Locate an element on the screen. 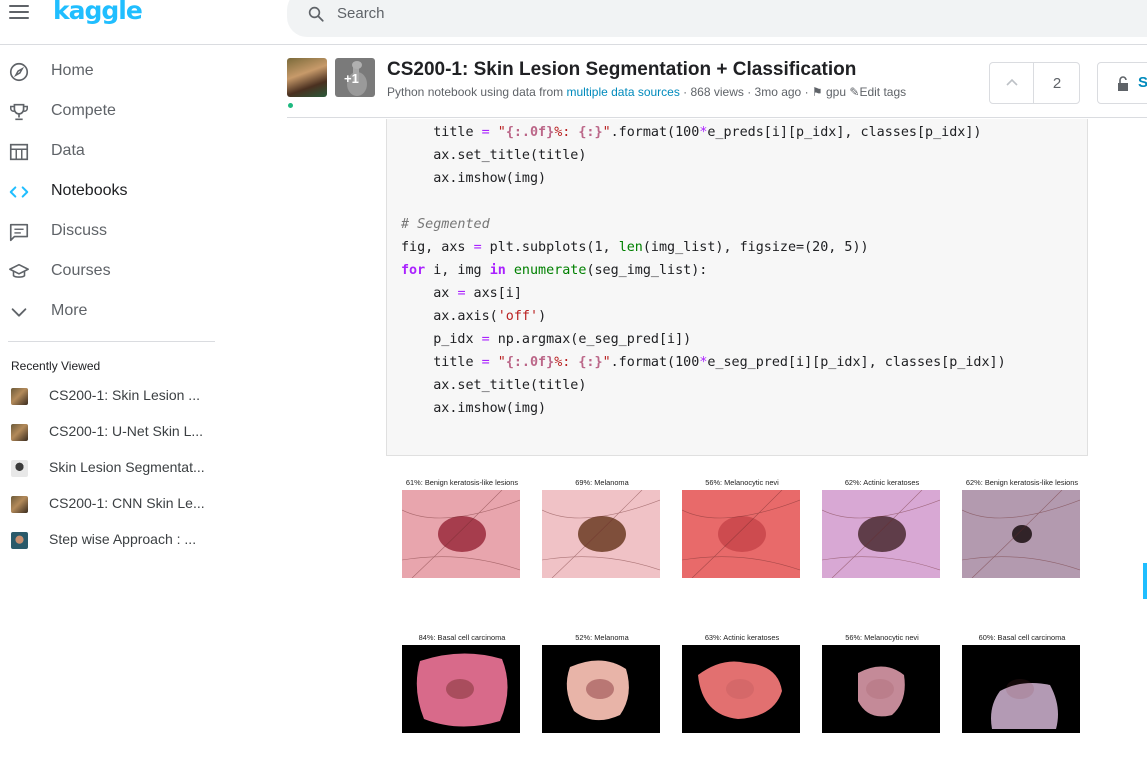 The height and width of the screenshot is (762, 1147). prediction-caption: 52%: Melanoma is located at coordinates (602, 637).